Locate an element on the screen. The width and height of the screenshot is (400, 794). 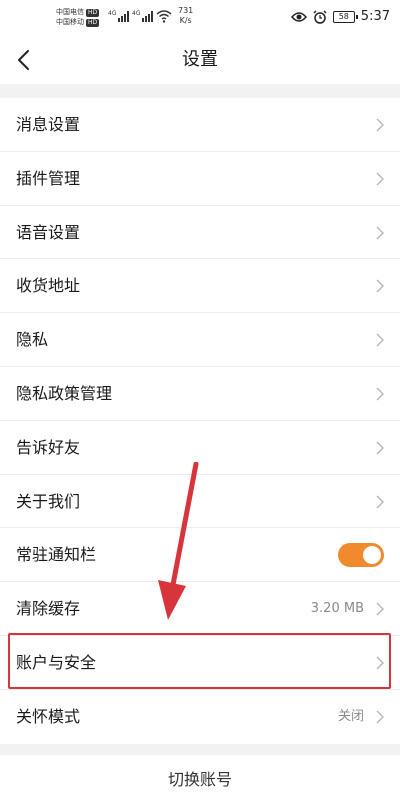
network-speed-value: 731 is located at coordinates (186, 10).